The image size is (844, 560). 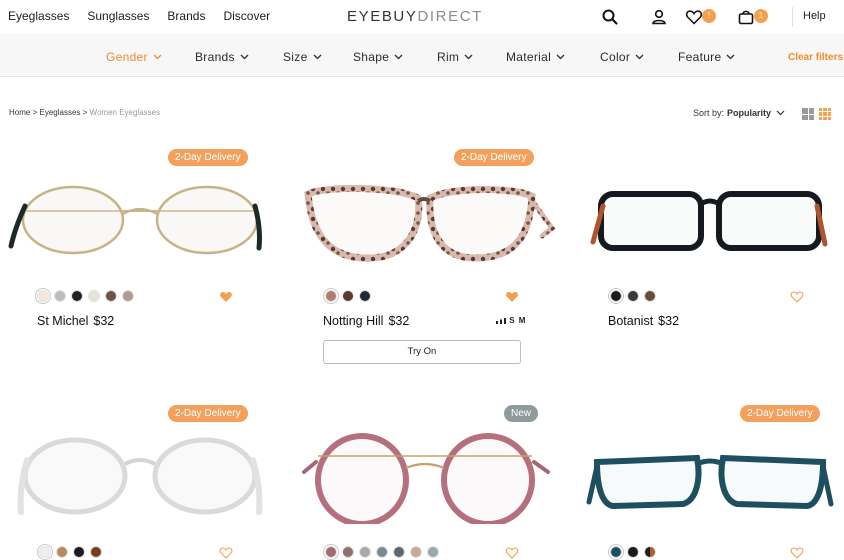 What do you see at coordinates (104, 321) in the screenshot?
I see `product-price: $32` at bounding box center [104, 321].